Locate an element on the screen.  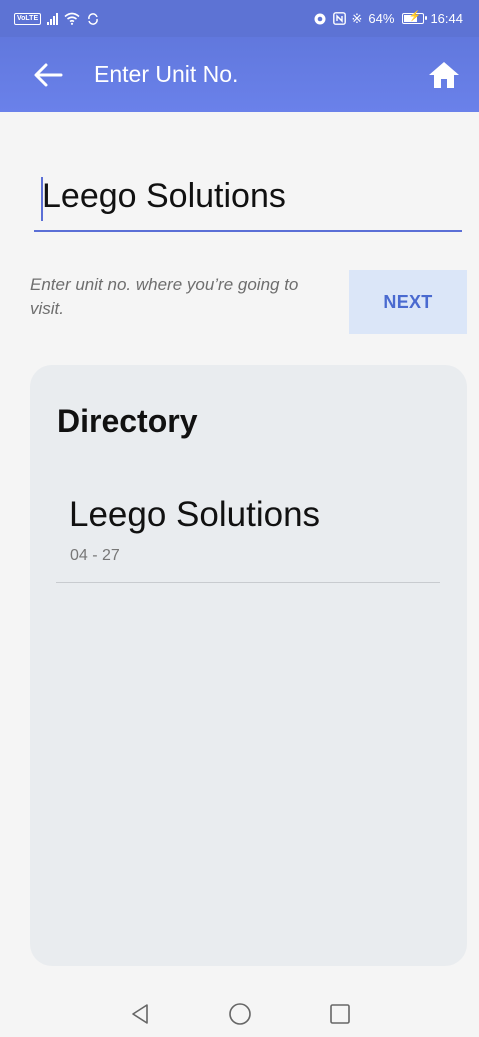
battery-percent: 64% is located at coordinates (381, 18).